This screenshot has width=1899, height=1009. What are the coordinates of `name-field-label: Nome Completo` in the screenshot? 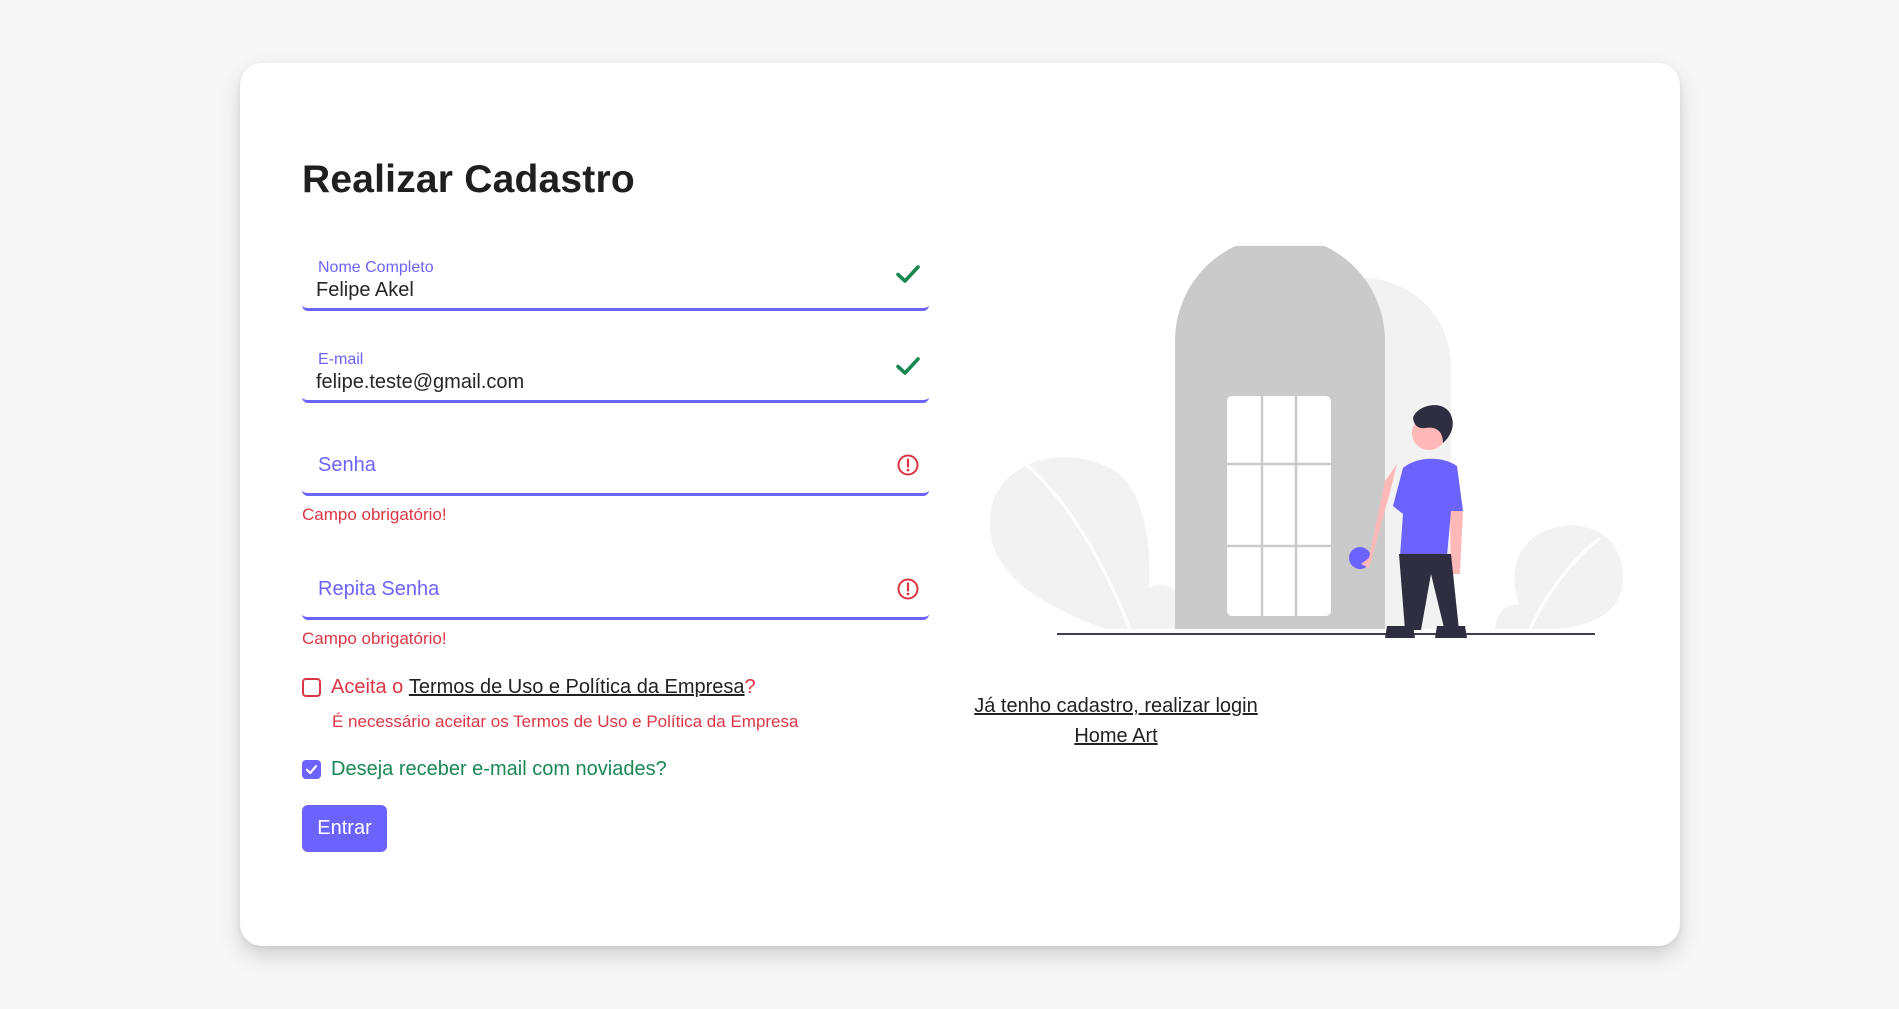 It's located at (376, 267).